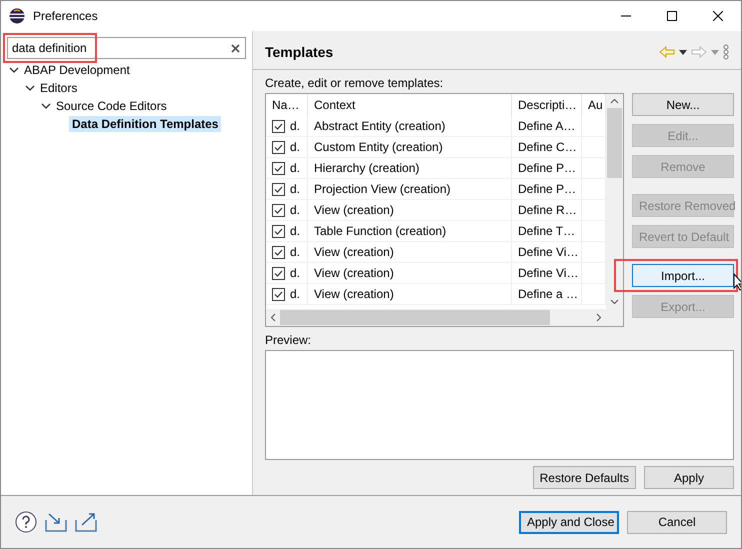 Image resolution: width=742 pixels, height=549 pixels. Describe the element at coordinates (584, 477) in the screenshot. I see `page-button: Restore Defaults` at that location.